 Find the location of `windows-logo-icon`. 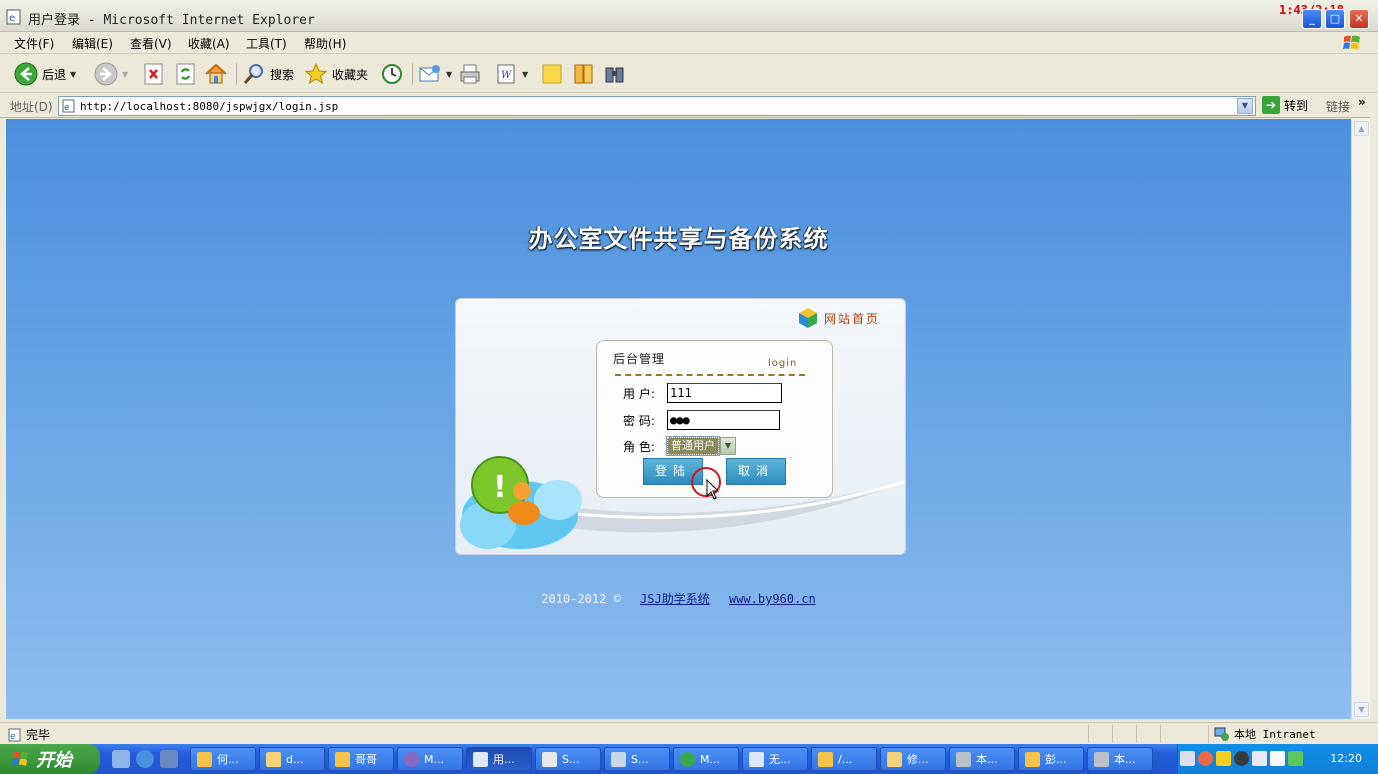

windows-logo-icon is located at coordinates (1351, 42).